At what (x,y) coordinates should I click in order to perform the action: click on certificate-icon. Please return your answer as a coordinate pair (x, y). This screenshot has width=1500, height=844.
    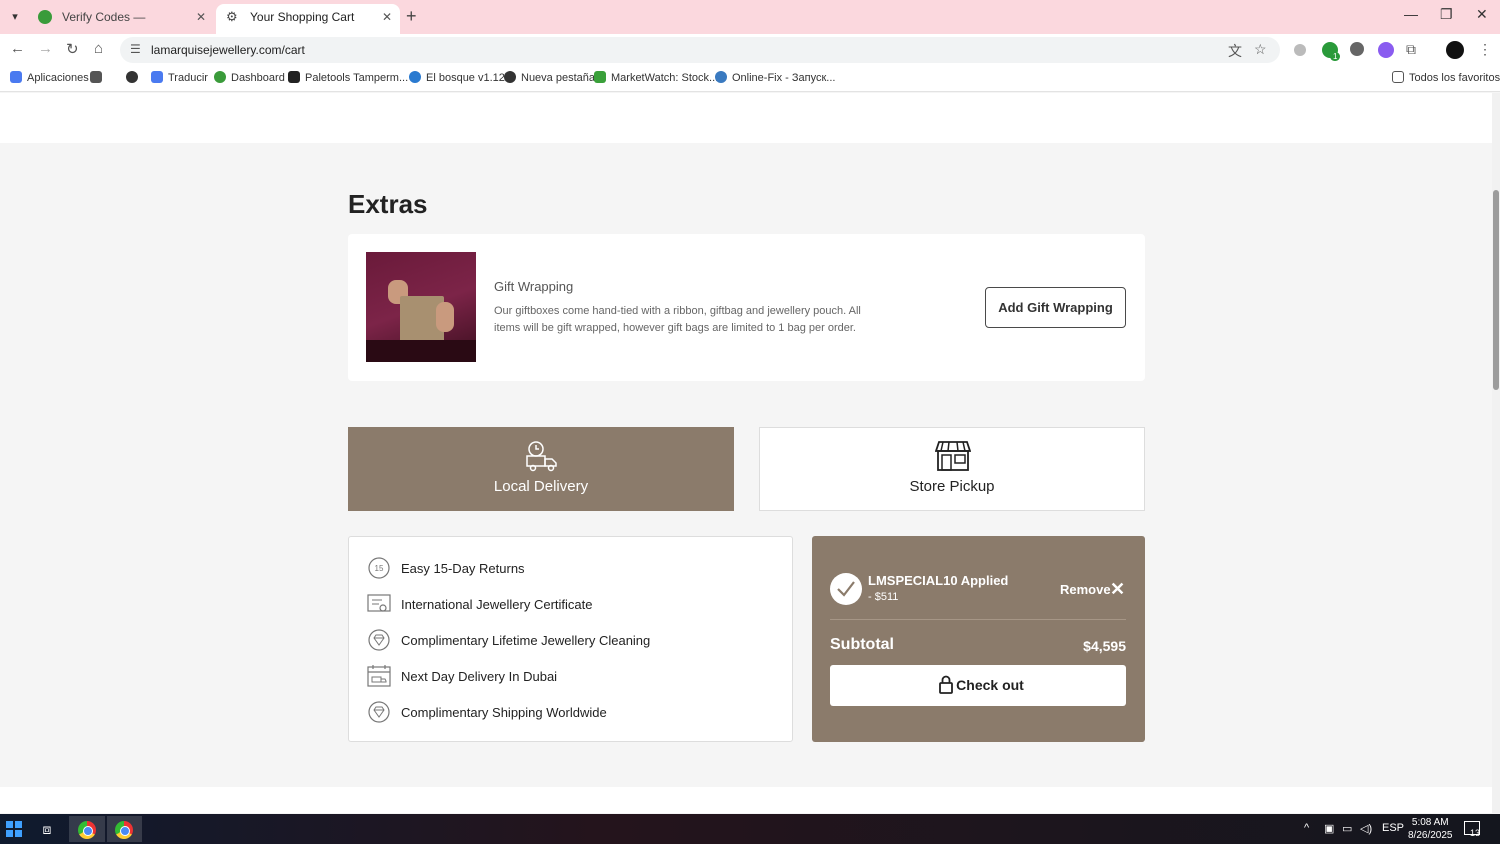
    Looking at the image, I should click on (379, 603).